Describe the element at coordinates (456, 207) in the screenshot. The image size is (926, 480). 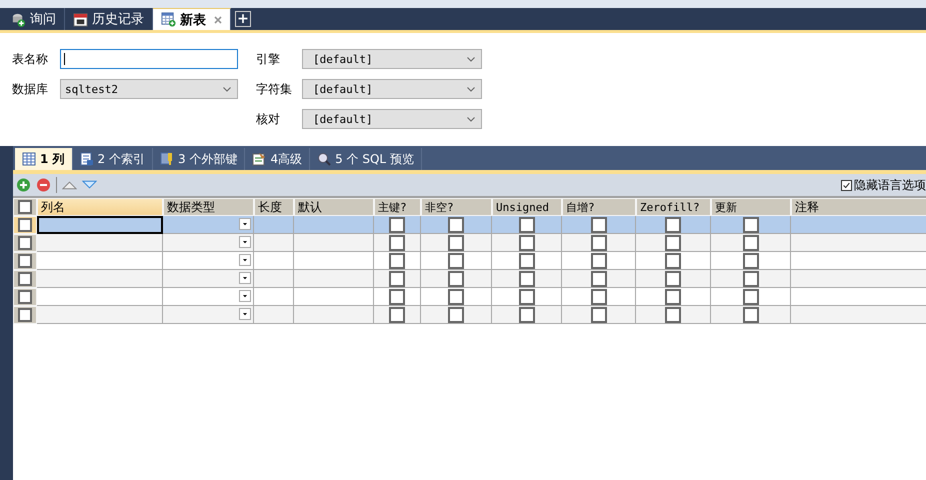
I see `column-header: 非空?` at that location.